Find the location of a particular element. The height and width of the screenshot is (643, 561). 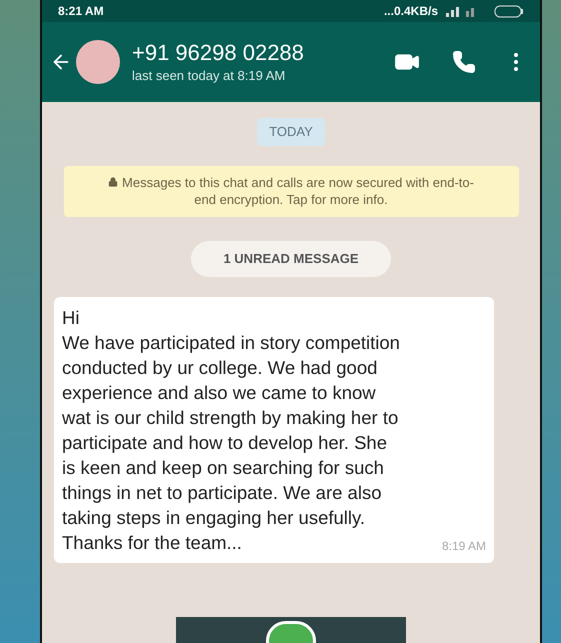

avatar is located at coordinates (98, 62).